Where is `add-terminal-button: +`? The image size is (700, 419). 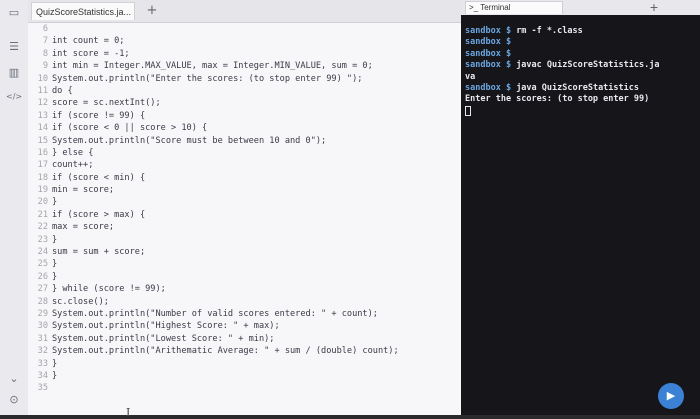 add-terminal-button: + is located at coordinates (654, 7).